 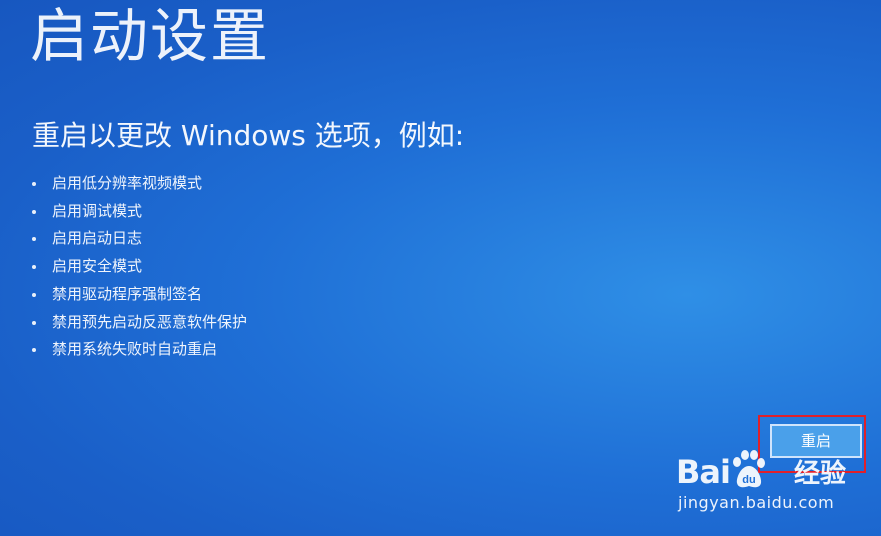 What do you see at coordinates (771, 488) in the screenshot?
I see `baidu-jingyan-watermark: Bai du 经验 jingyan.baidu.com` at bounding box center [771, 488].